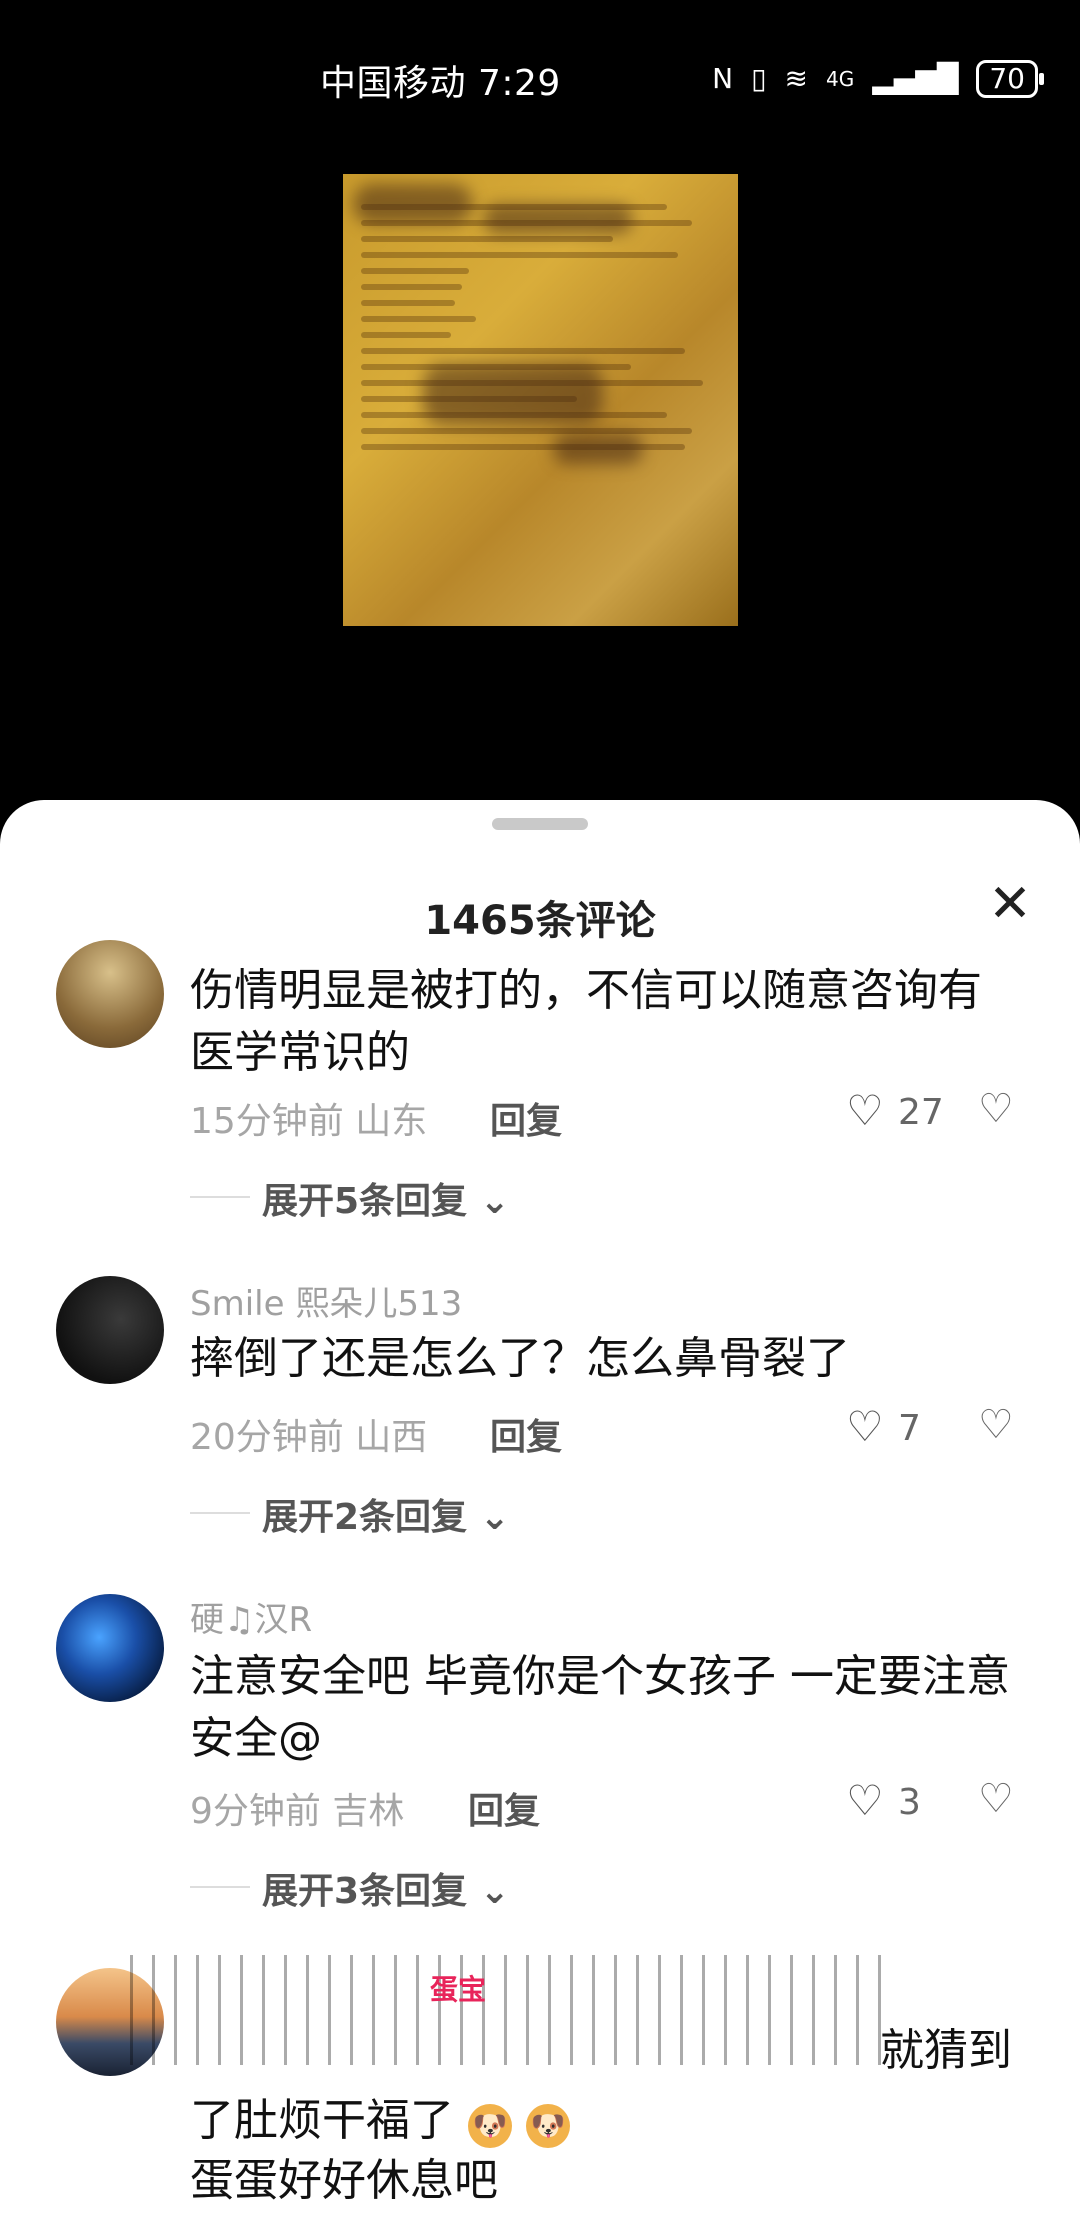 This screenshot has height=2221, width=1080. I want to click on vibrate-icon: ▯, so click(759, 78).